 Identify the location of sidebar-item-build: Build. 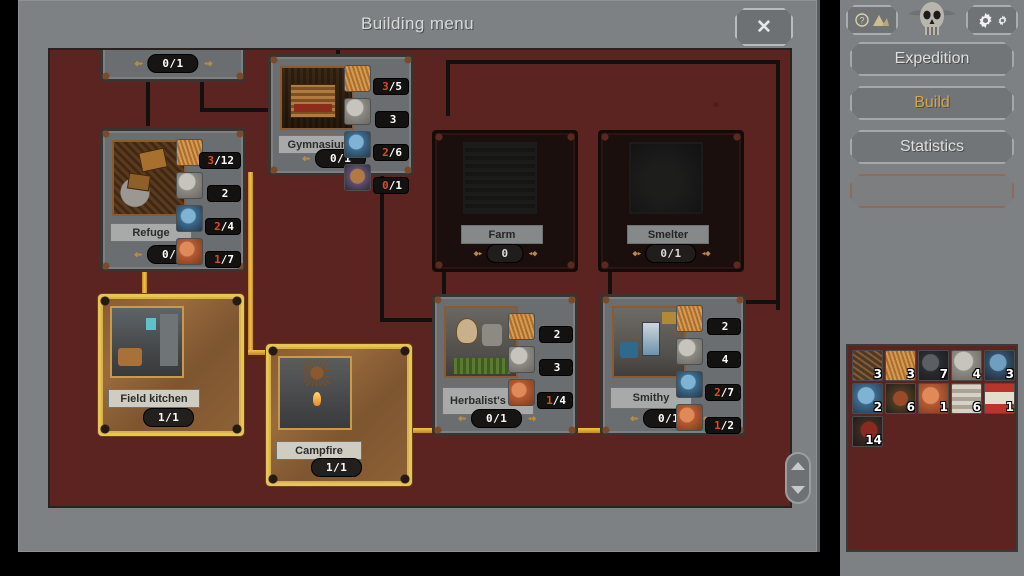
(932, 103).